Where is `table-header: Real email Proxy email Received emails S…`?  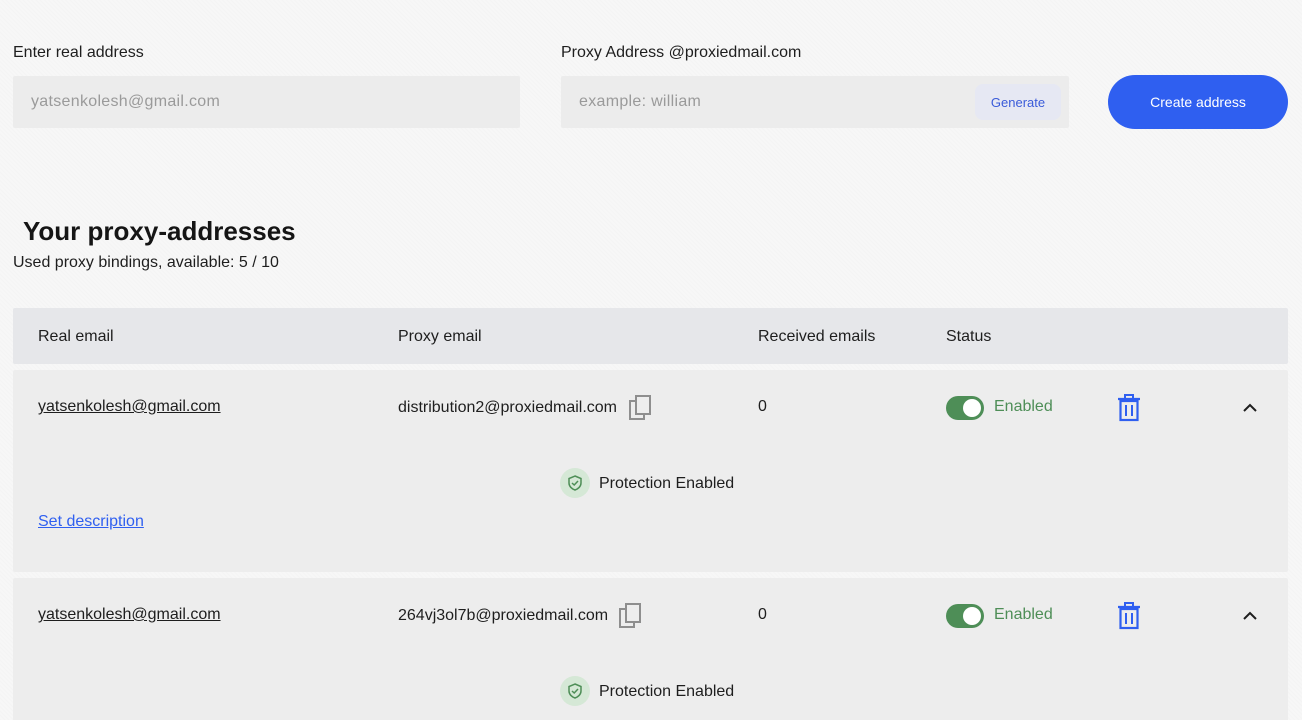 table-header: Real email Proxy email Received emails S… is located at coordinates (650, 336).